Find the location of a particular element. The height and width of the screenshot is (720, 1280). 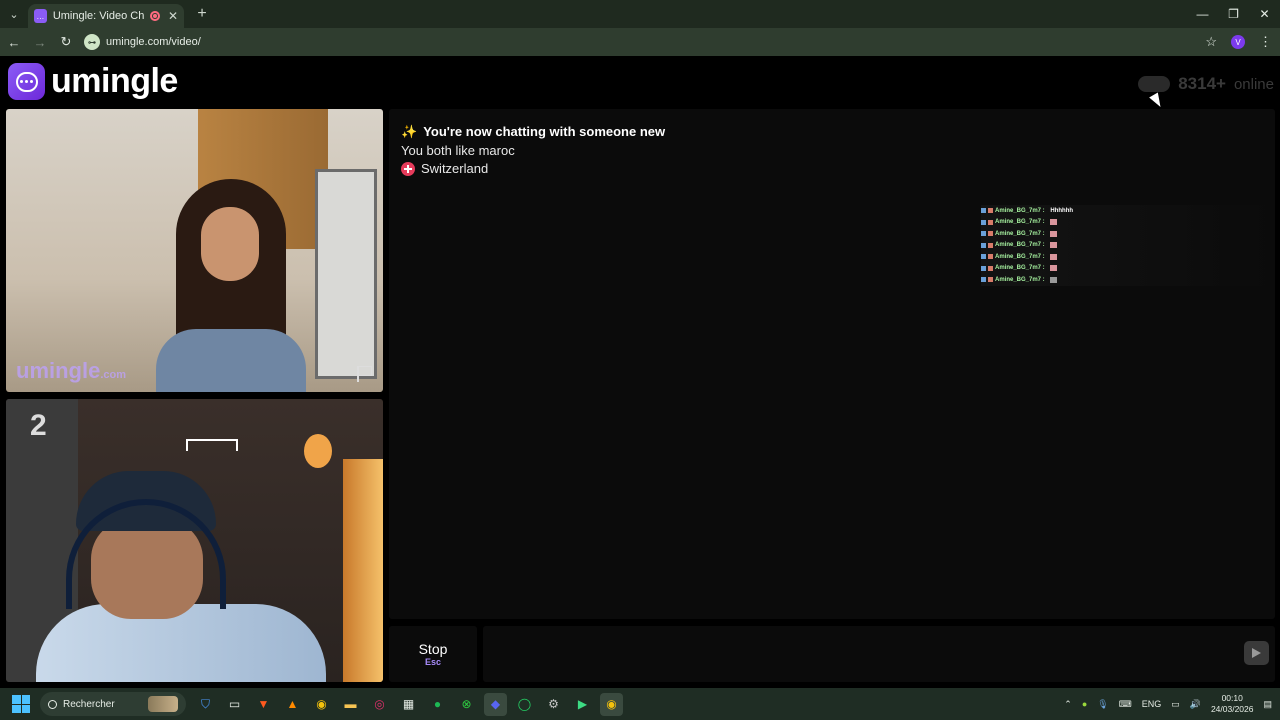

whatsapp-icon: ◯ is located at coordinates (524, 704).